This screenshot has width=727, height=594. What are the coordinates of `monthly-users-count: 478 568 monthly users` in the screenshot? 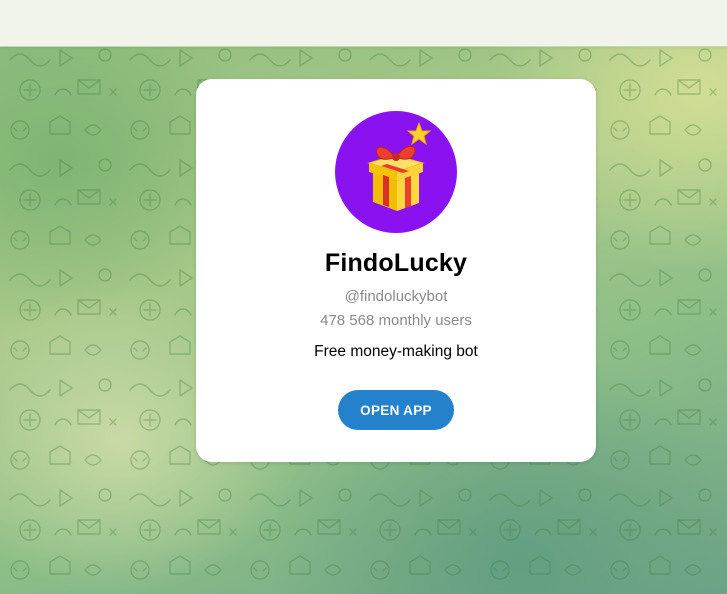 It's located at (396, 320).